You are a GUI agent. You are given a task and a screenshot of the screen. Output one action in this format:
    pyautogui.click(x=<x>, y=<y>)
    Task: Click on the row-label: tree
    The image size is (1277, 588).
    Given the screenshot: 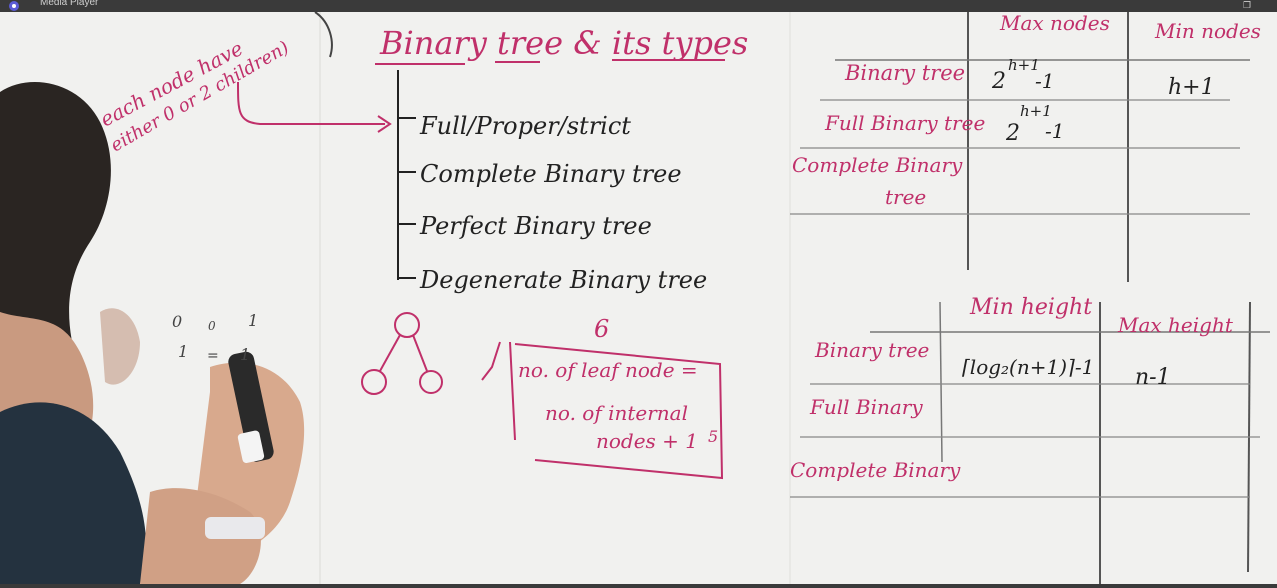 What is the action you would take?
    pyautogui.click(x=905, y=197)
    